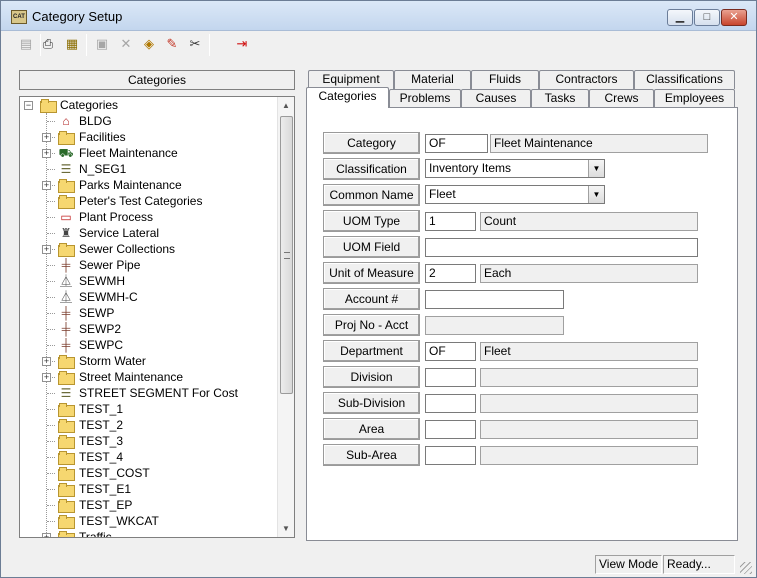 This screenshot has width=757, height=578. Describe the element at coordinates (707, 17) in the screenshot. I see `maximize-button: □` at that location.